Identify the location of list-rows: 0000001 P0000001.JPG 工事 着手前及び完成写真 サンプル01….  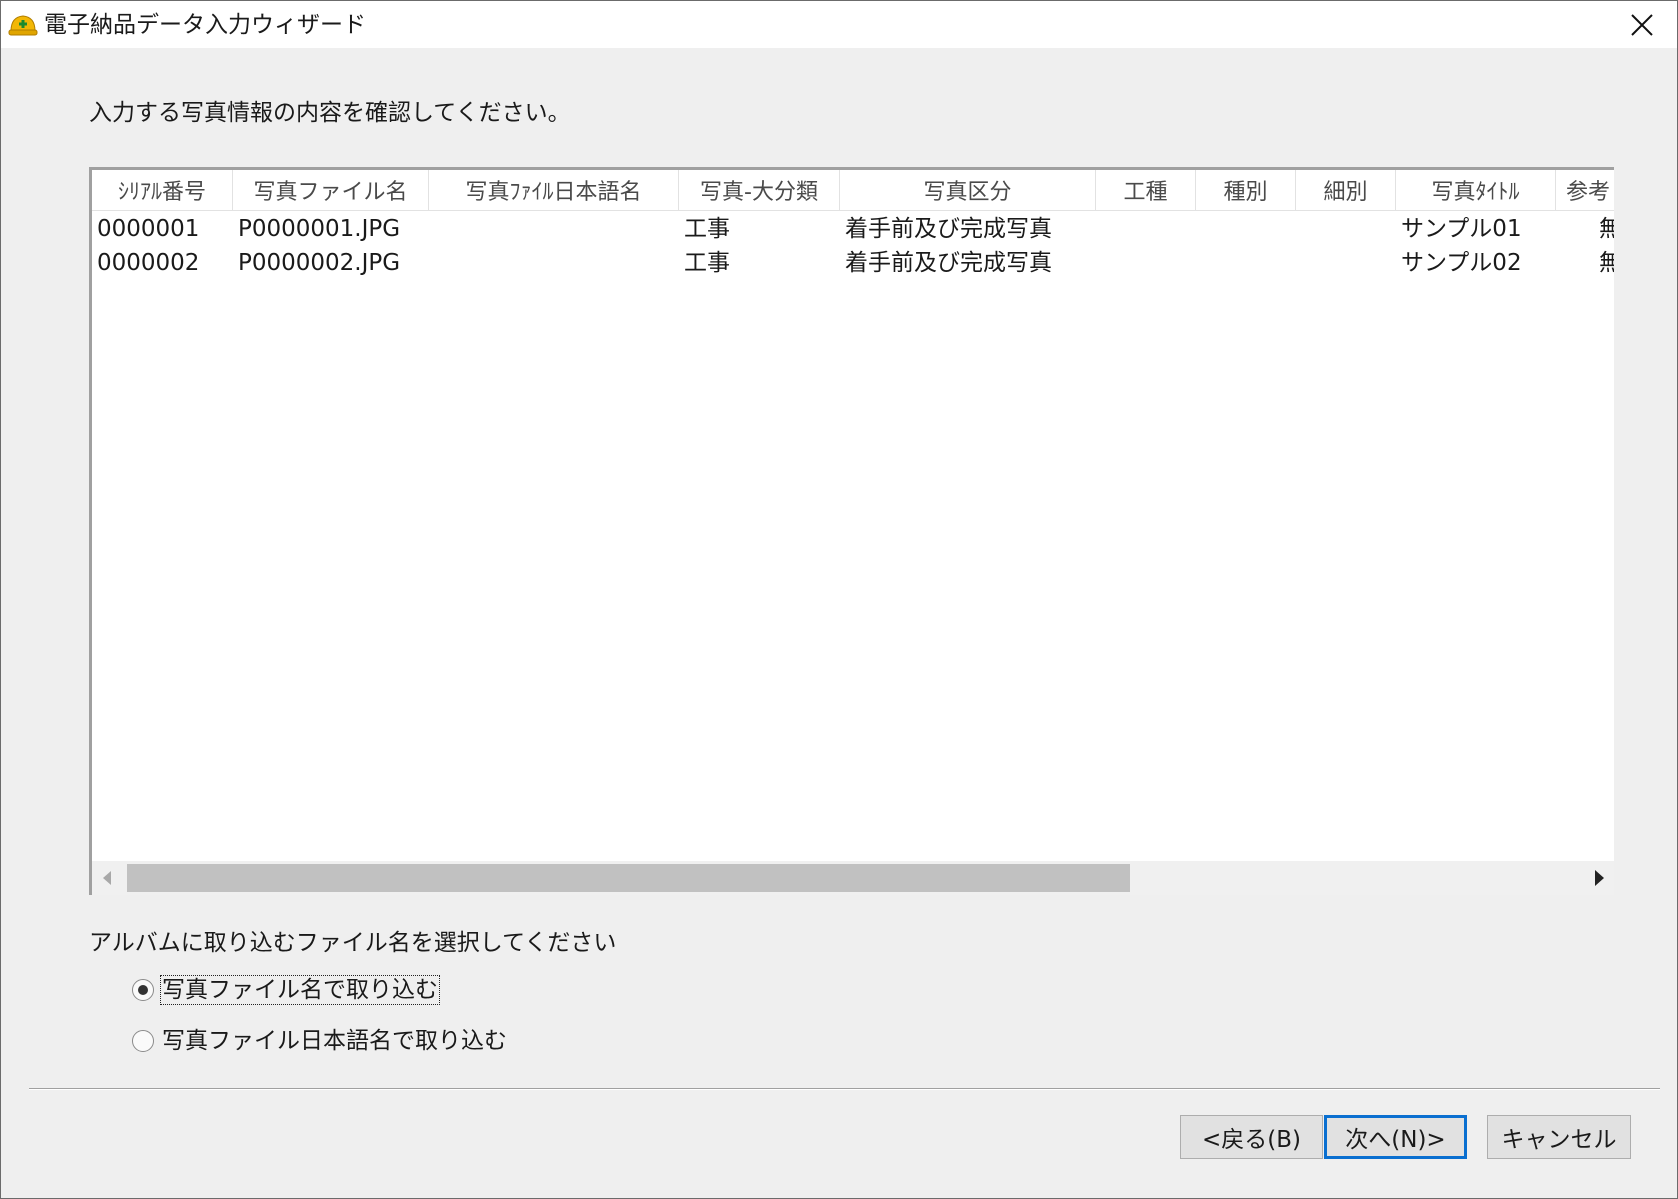
(853, 246).